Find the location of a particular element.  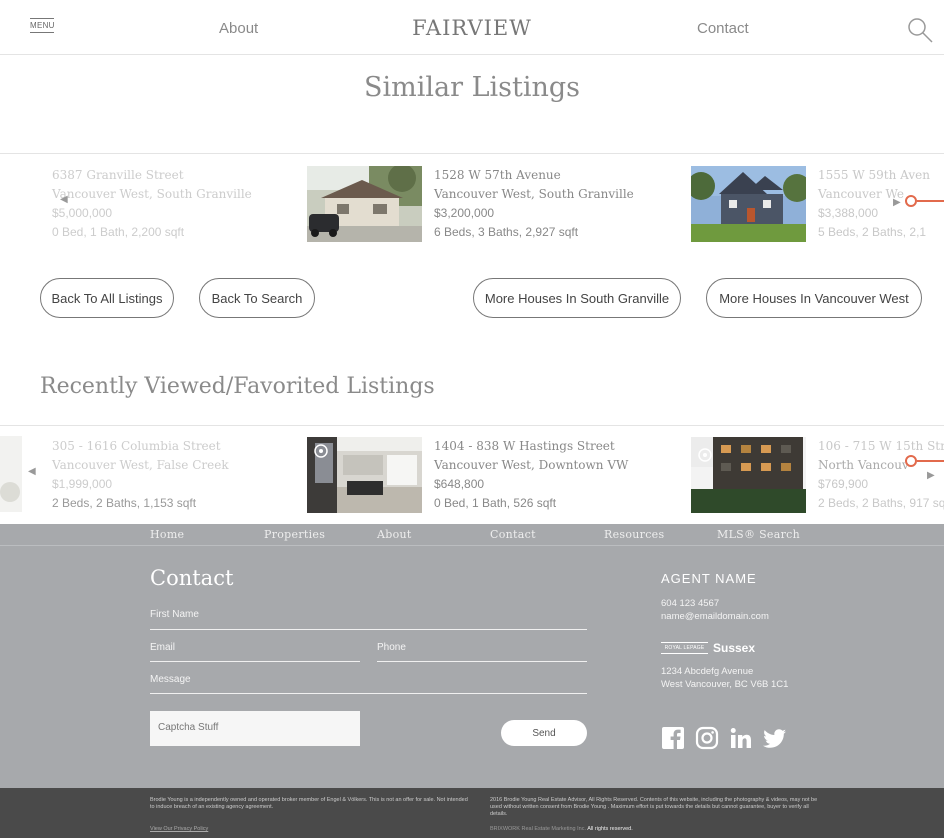

nav-about-link: About is located at coordinates (238, 28).